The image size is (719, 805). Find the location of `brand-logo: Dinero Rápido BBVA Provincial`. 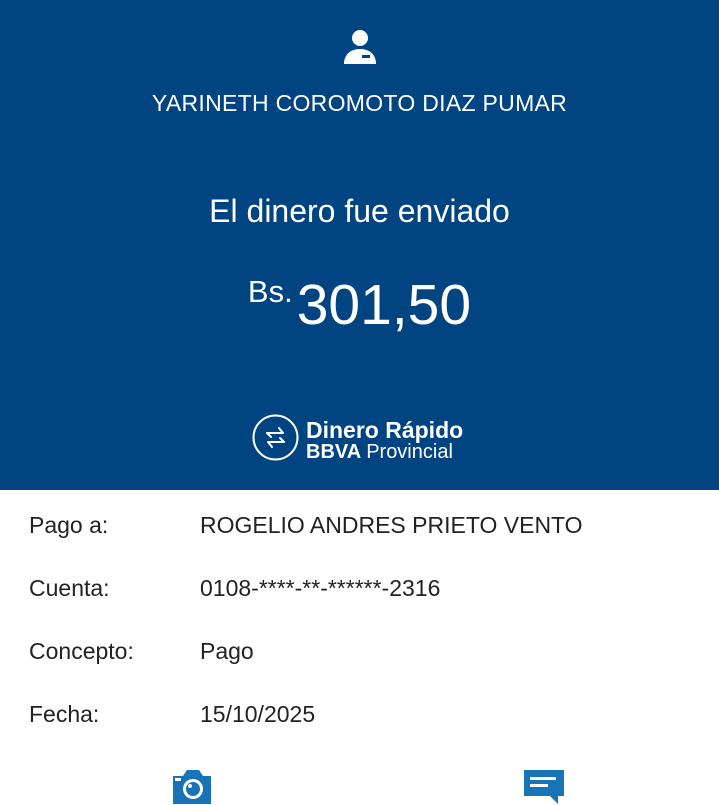

brand-logo: Dinero Rápido BBVA Provincial is located at coordinates (367, 440).